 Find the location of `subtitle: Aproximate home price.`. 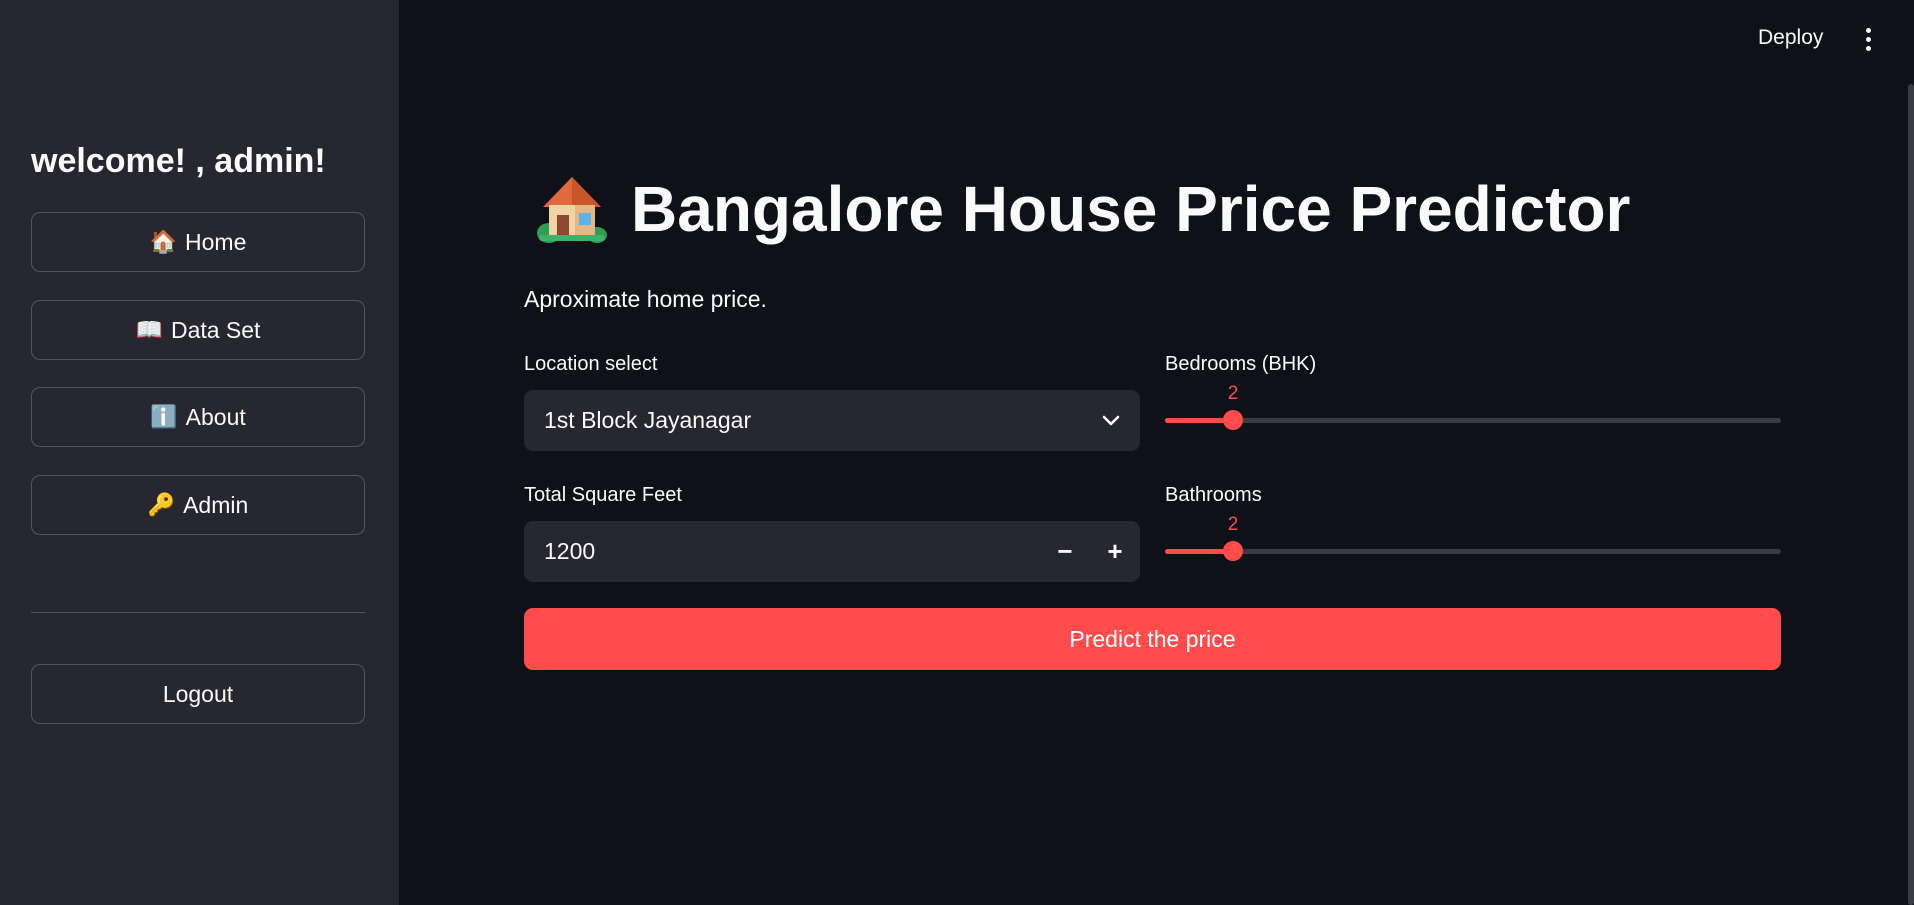

subtitle: Aproximate home price. is located at coordinates (645, 299).